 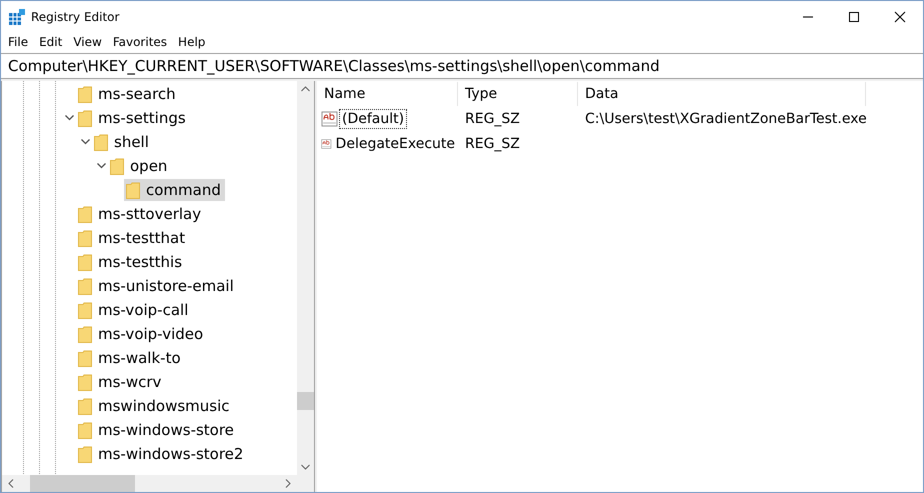 What do you see at coordinates (121, 382) in the screenshot?
I see `tree-item: ms-wcrv` at bounding box center [121, 382].